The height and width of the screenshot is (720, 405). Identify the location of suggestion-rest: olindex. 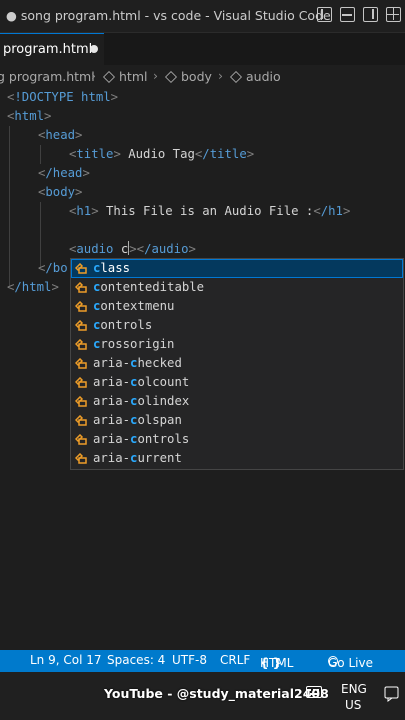
(163, 401).